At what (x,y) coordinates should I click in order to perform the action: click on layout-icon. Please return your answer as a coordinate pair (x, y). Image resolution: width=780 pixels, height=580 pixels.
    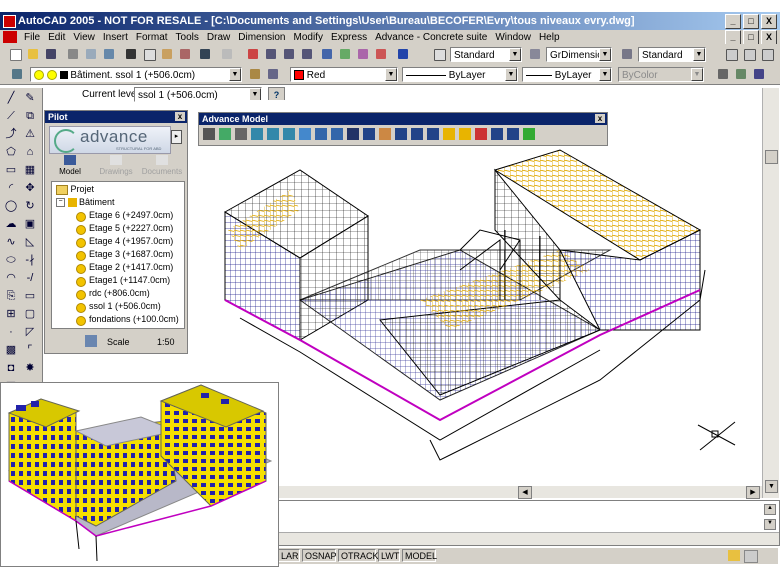
    Looking at the image, I should click on (731, 54).